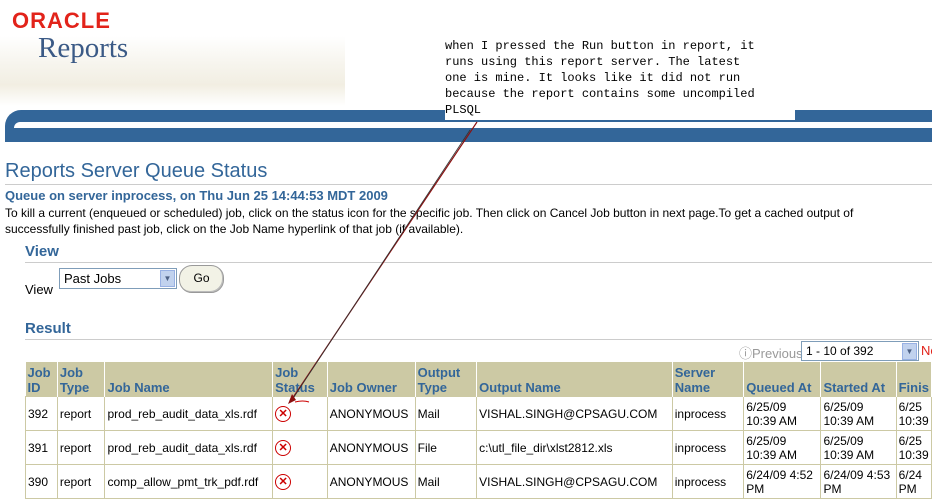  I want to click on col-job-owner: Job Owner, so click(371, 379).